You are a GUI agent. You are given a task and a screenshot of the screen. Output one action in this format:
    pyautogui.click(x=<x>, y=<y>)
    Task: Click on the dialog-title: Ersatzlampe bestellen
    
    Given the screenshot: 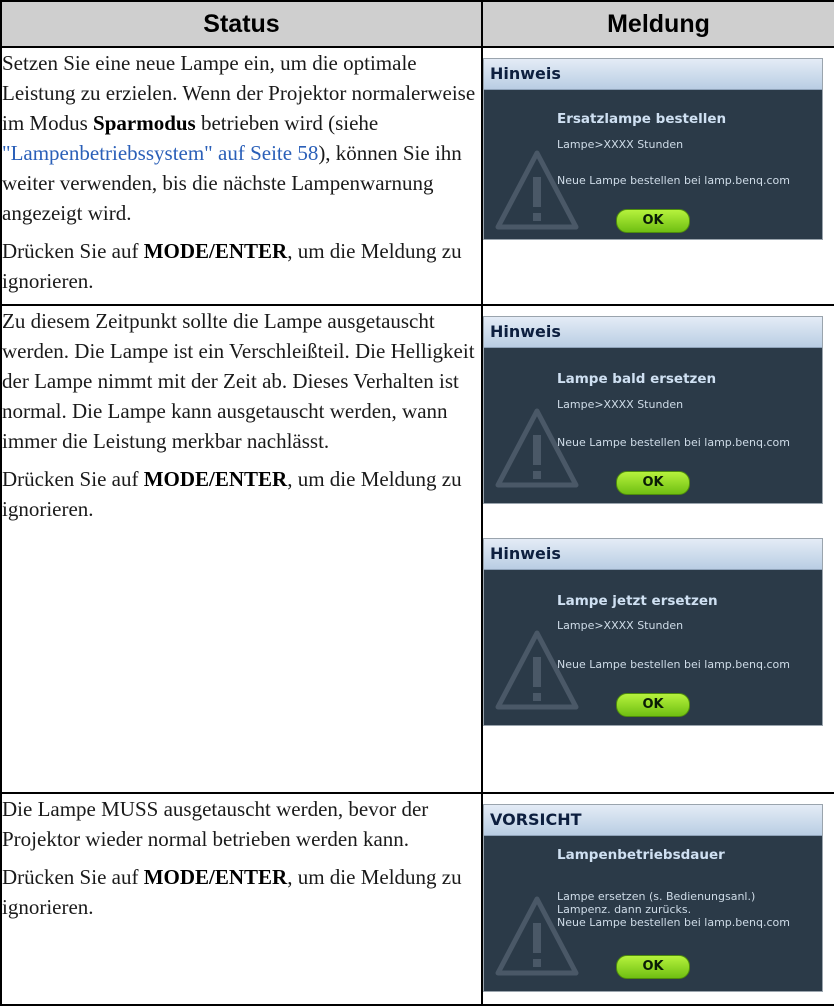 What is the action you would take?
    pyautogui.click(x=642, y=119)
    